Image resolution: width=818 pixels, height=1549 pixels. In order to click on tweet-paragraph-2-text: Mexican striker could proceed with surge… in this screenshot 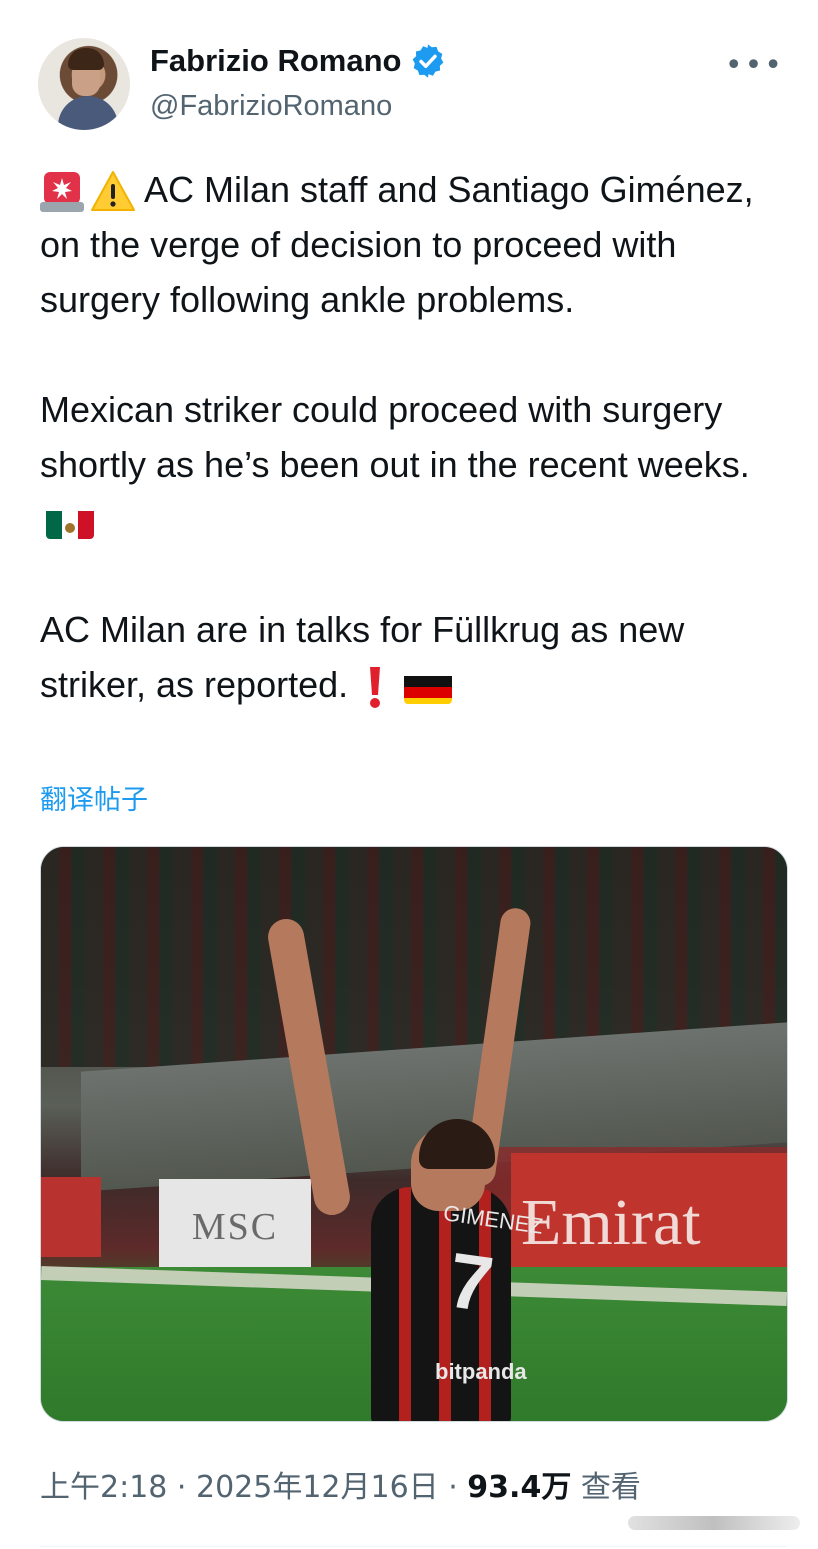, I will do `click(395, 437)`.